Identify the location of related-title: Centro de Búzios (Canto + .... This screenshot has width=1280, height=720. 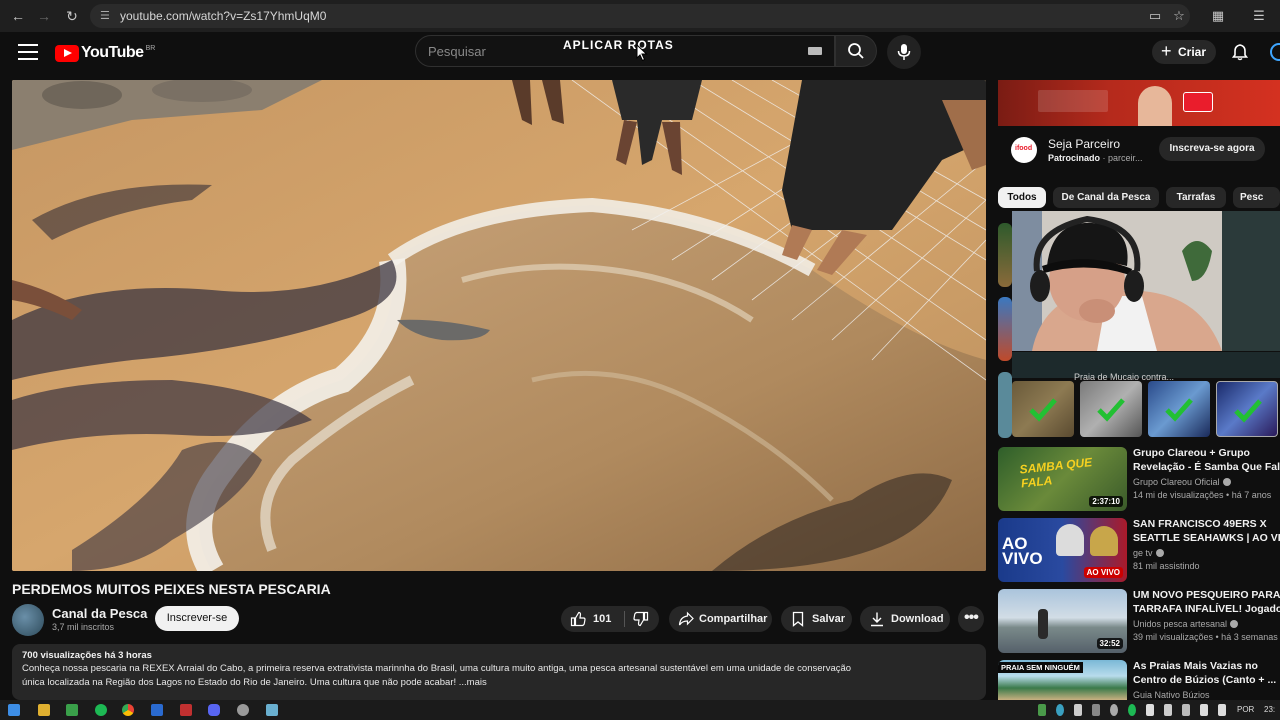
(1204, 680).